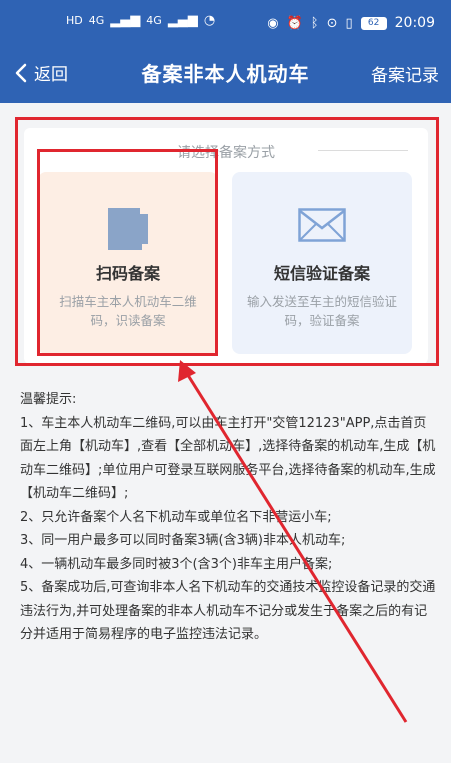 The image size is (451, 763). What do you see at coordinates (294, 23) in the screenshot?
I see `alarm-icon: ⏰` at bounding box center [294, 23].